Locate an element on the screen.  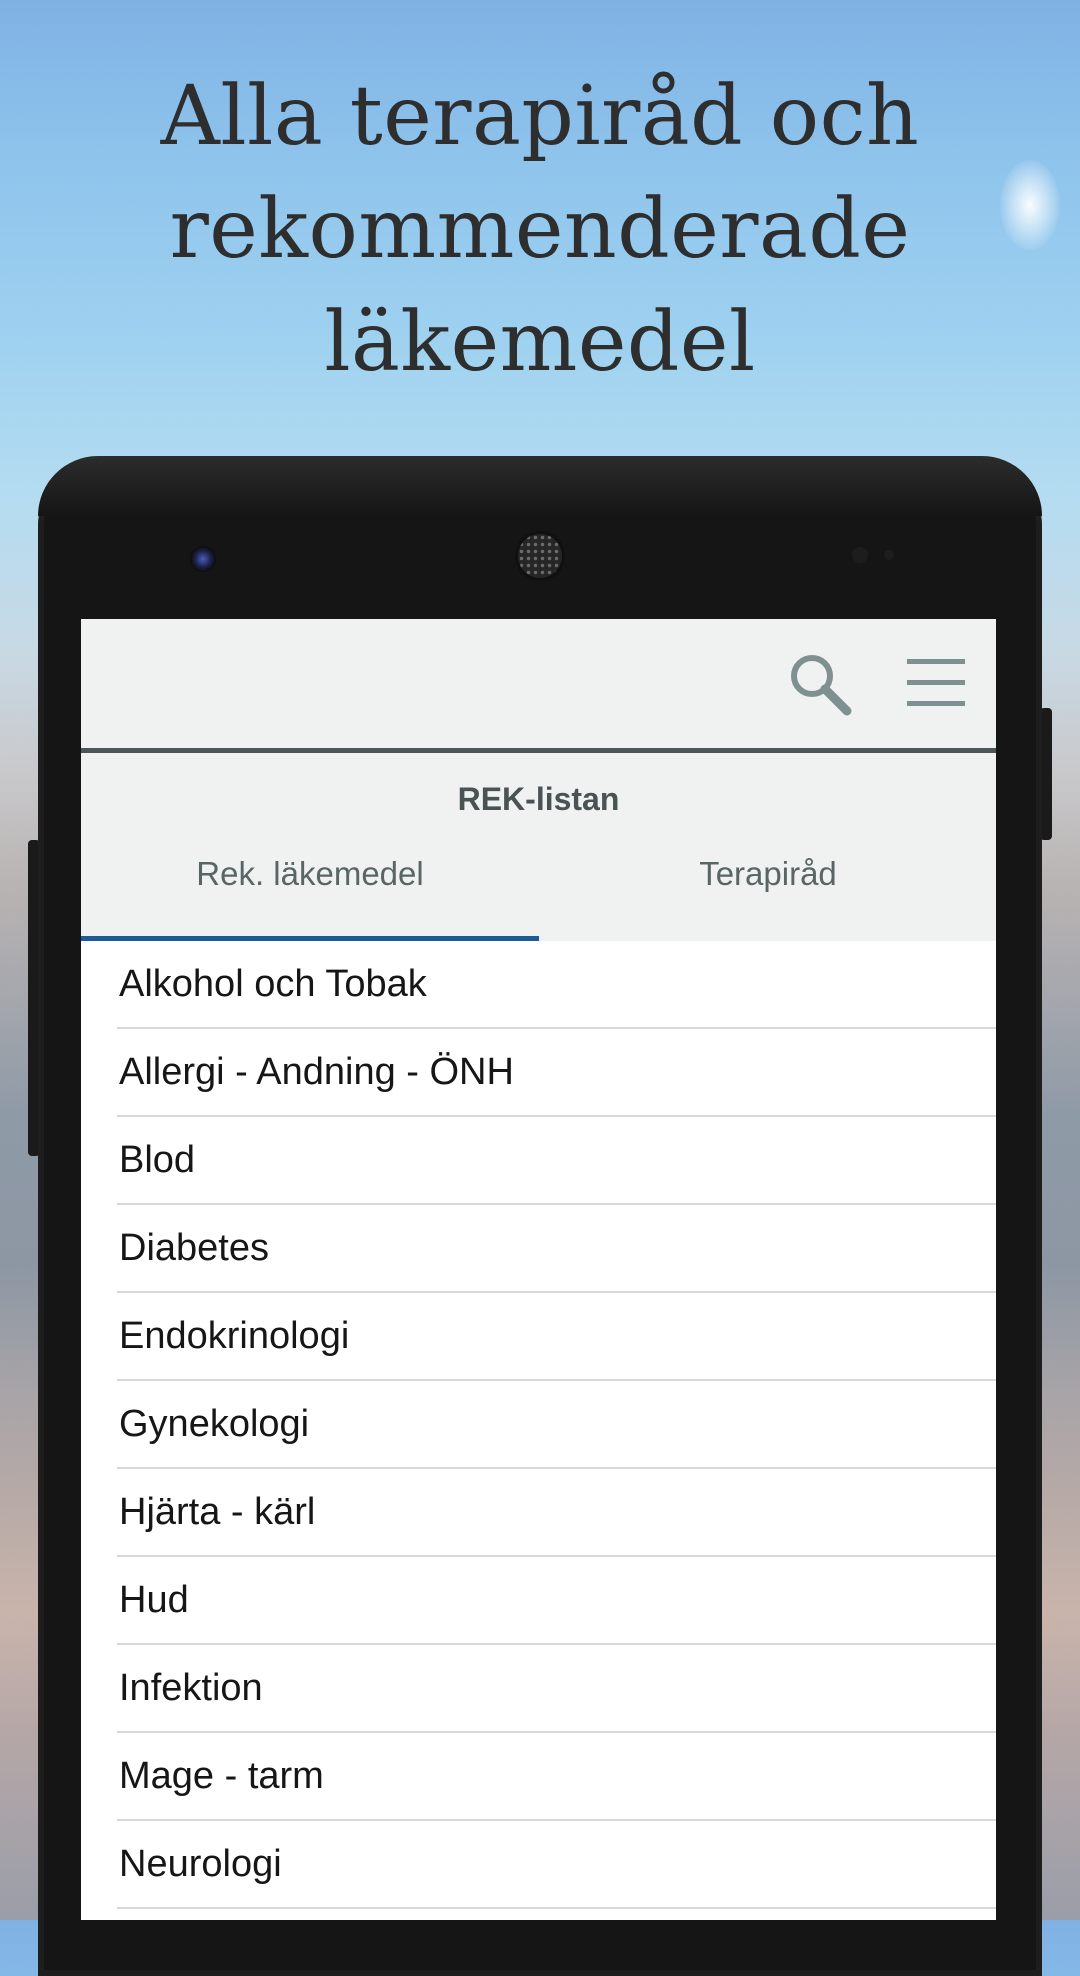
list-item-label: Diabetes is located at coordinates (194, 1248).